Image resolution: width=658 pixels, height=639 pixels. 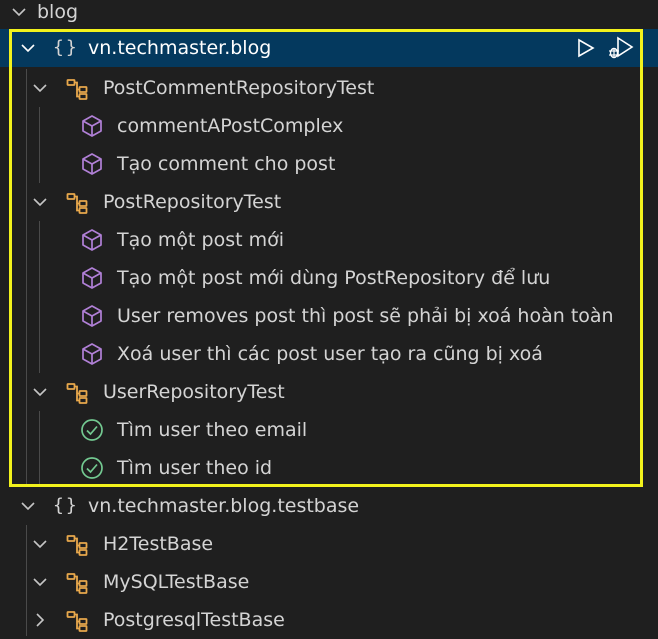 I want to click on tree-item-class-postcommentrepositorytest: PostCommentRepositoryTest, so click(x=329, y=88).